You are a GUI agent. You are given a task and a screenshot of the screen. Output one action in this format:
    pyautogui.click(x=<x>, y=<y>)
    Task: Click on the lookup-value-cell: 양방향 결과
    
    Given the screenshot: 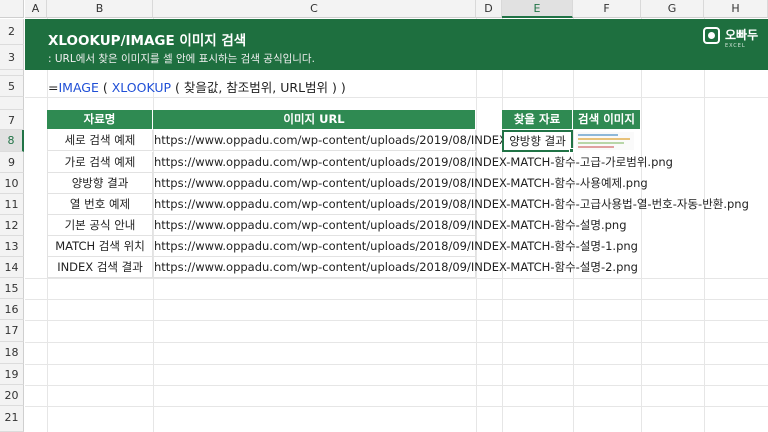 What is the action you would take?
    pyautogui.click(x=537, y=141)
    